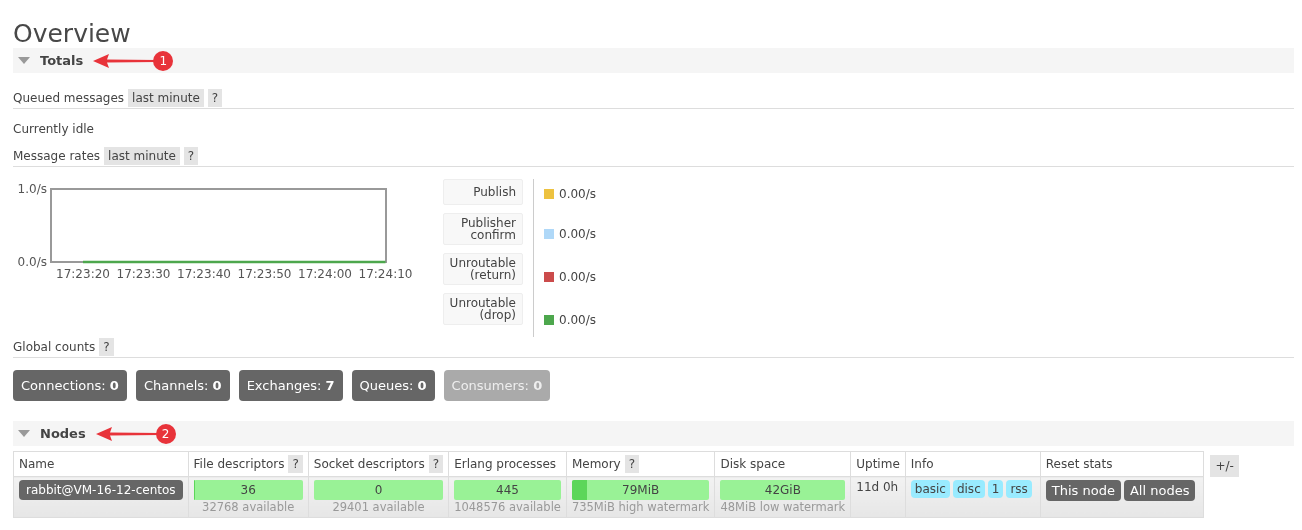 The height and width of the screenshot is (530, 1302). I want to click on column-toggle-button: +/-, so click(1224, 466).